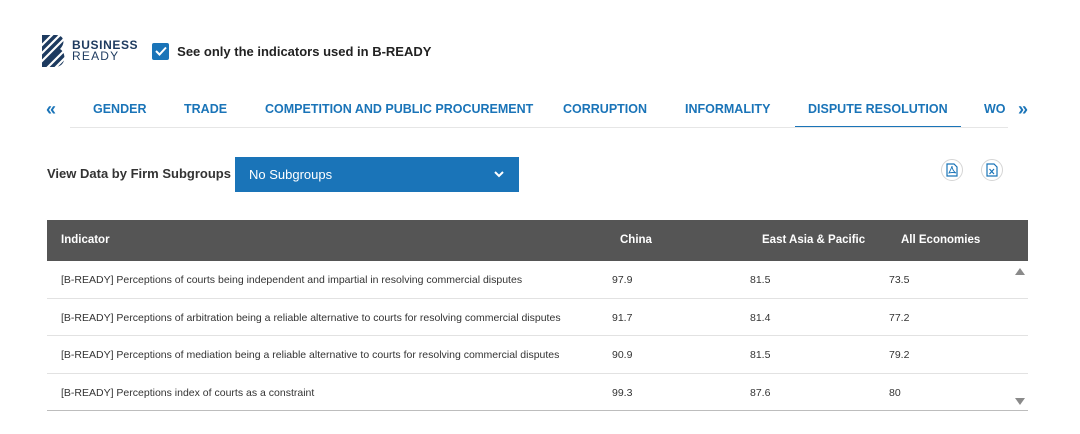 The image size is (1080, 434). I want to click on cell-all-economies: 77.2, so click(899, 317).